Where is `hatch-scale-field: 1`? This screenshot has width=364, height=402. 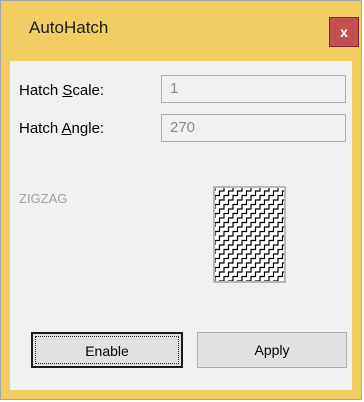 hatch-scale-field: 1 is located at coordinates (253, 89).